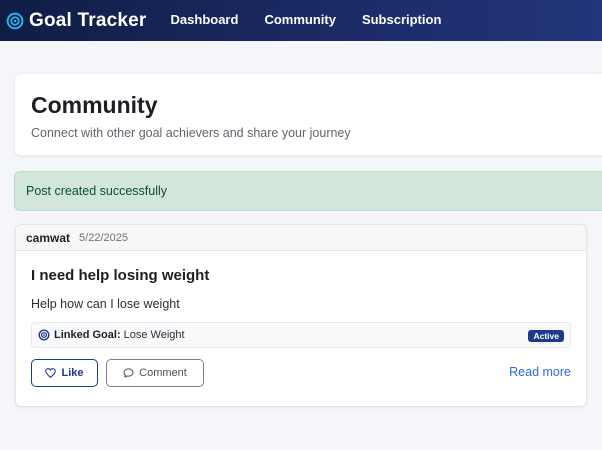 This screenshot has width=602, height=450. Describe the element at coordinates (94, 105) in the screenshot. I see `page-title: Community` at that location.